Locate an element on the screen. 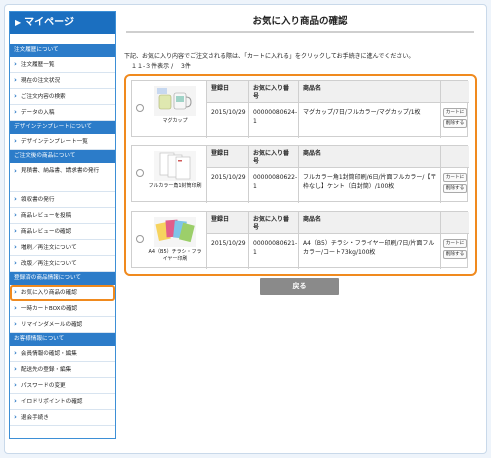 The image size is (491, 458). sidebar-item-order-history: › 注文履歴一覧 is located at coordinates (62, 65).